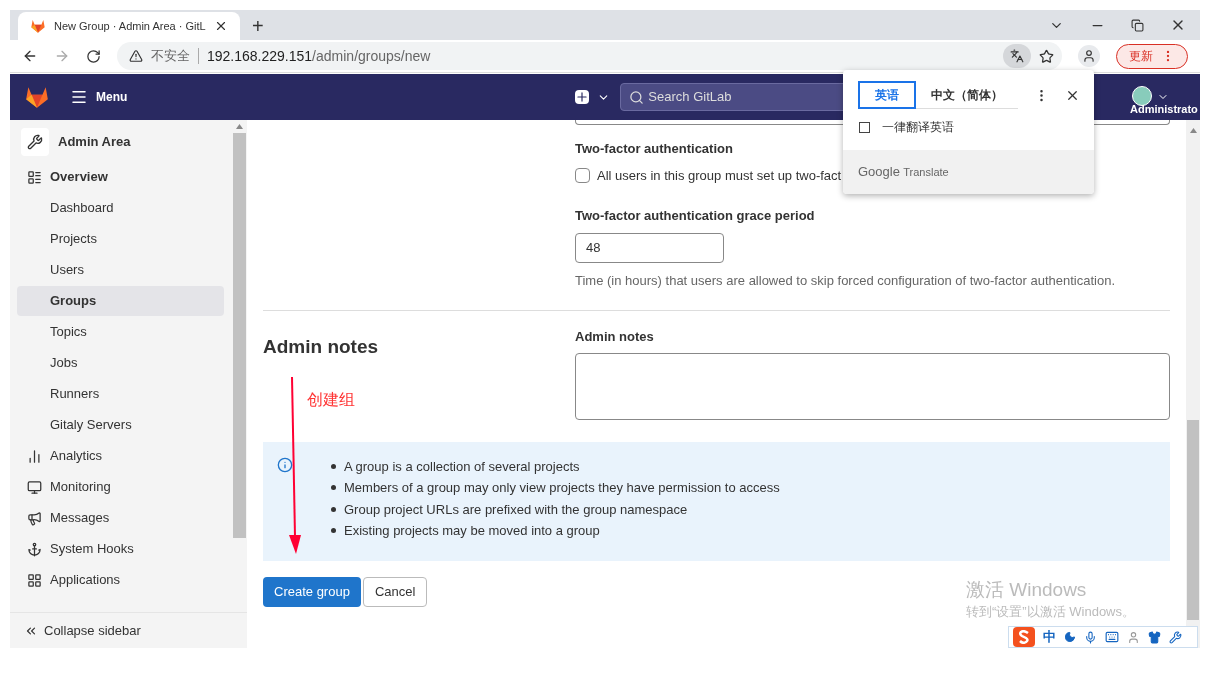 Image resolution: width=1207 pixels, height=697 pixels. Describe the element at coordinates (695, 216) in the screenshot. I see `field-label: Two-factor authentication grace period` at that location.